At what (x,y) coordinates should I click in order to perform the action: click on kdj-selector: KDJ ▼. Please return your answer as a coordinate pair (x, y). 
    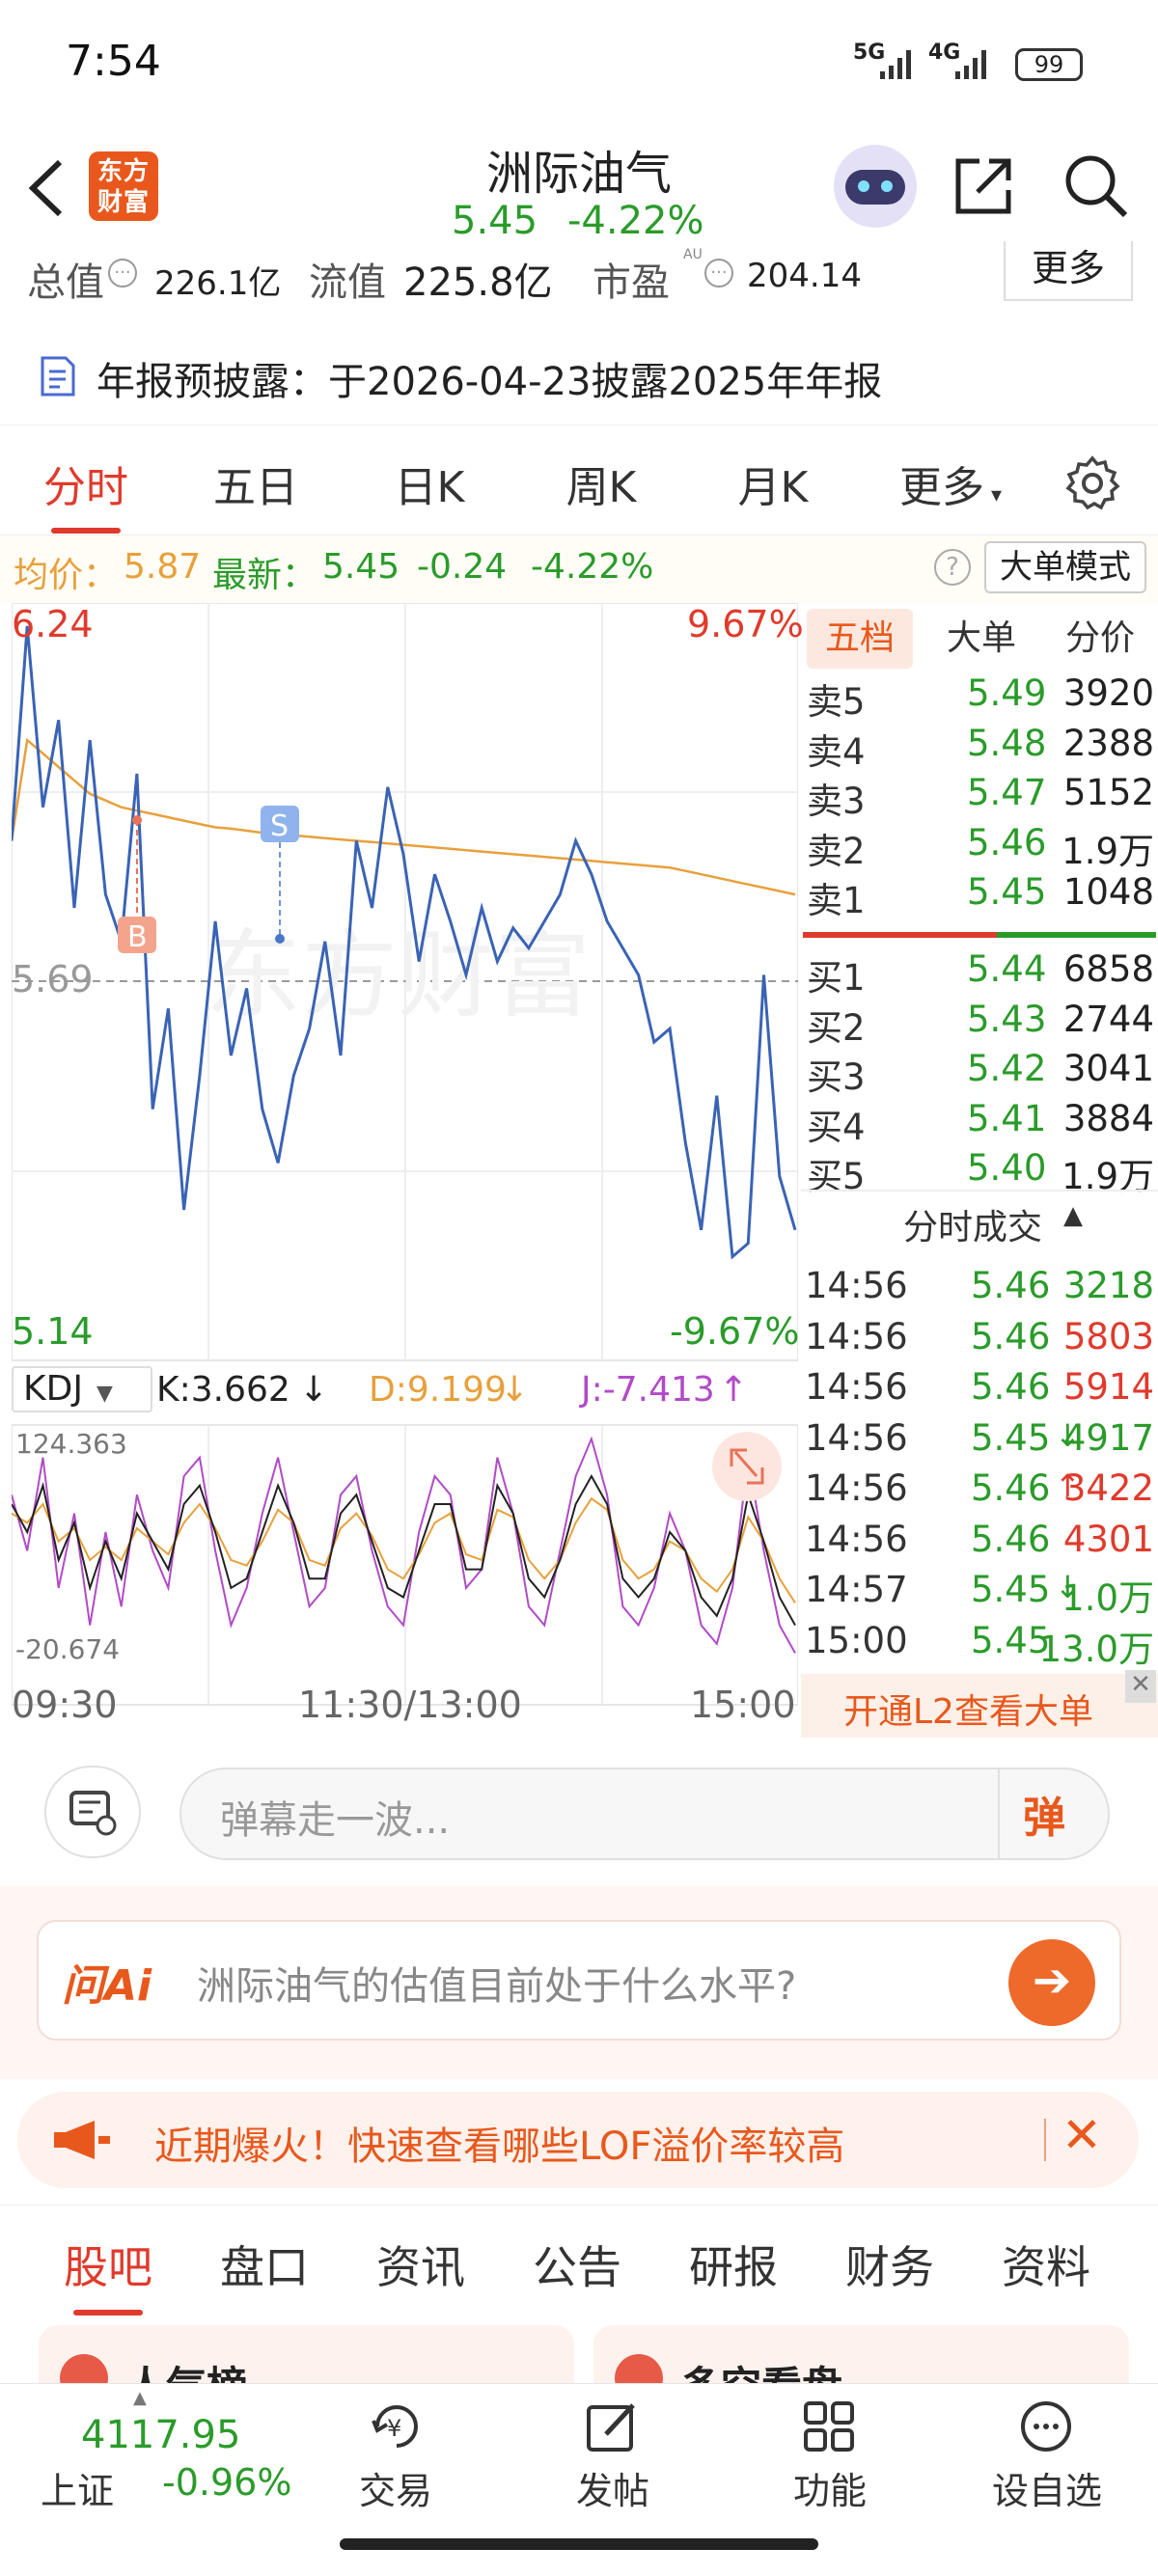
    Looking at the image, I should click on (82, 1389).